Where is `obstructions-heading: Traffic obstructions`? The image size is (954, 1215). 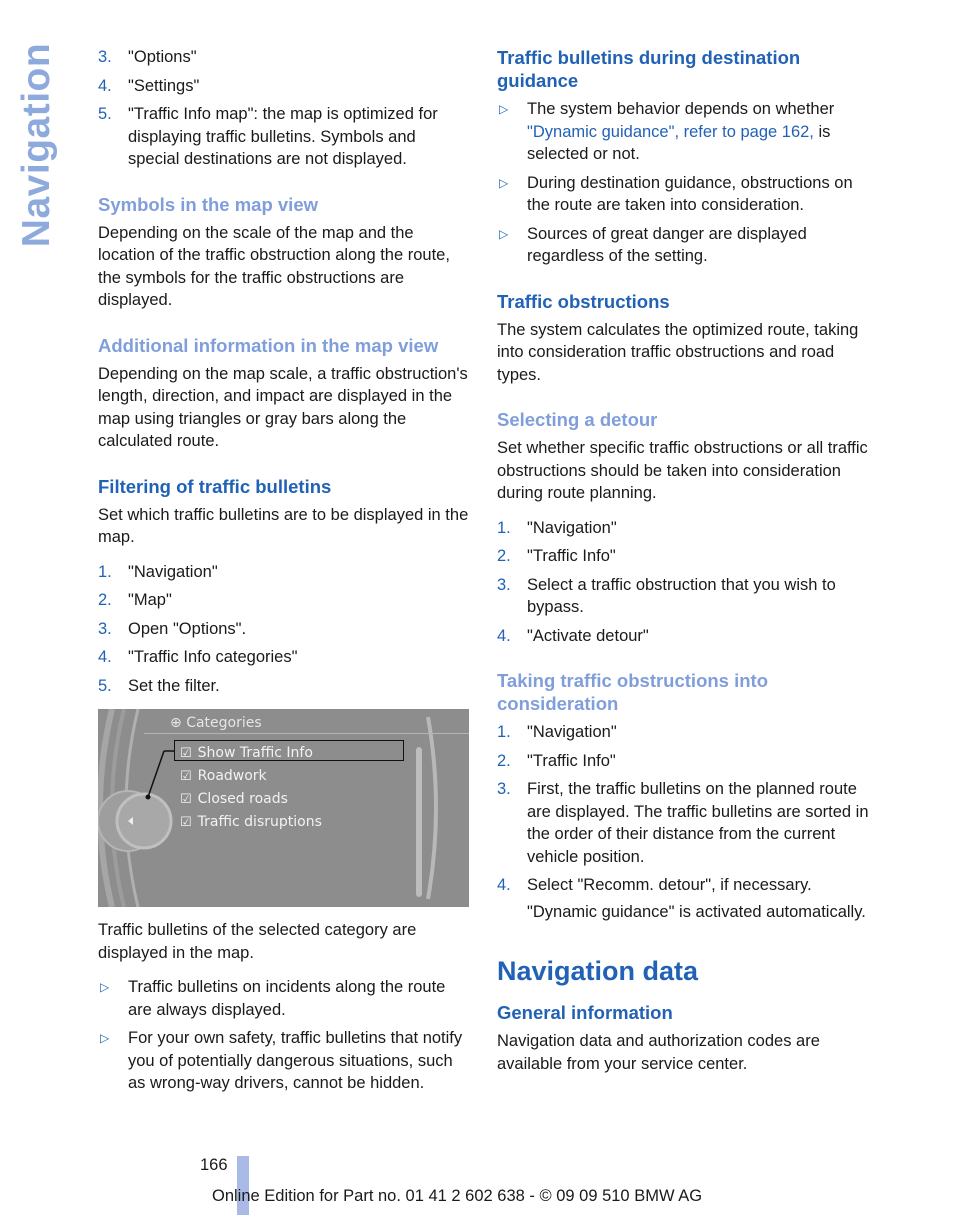 obstructions-heading: Traffic obstructions is located at coordinates (583, 301).